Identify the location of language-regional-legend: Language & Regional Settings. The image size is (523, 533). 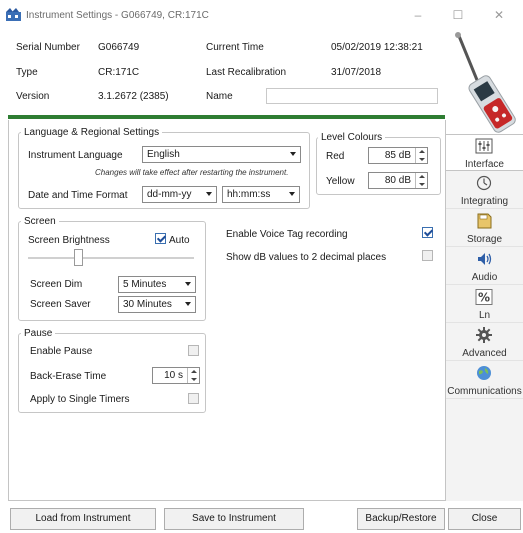
(92, 132).